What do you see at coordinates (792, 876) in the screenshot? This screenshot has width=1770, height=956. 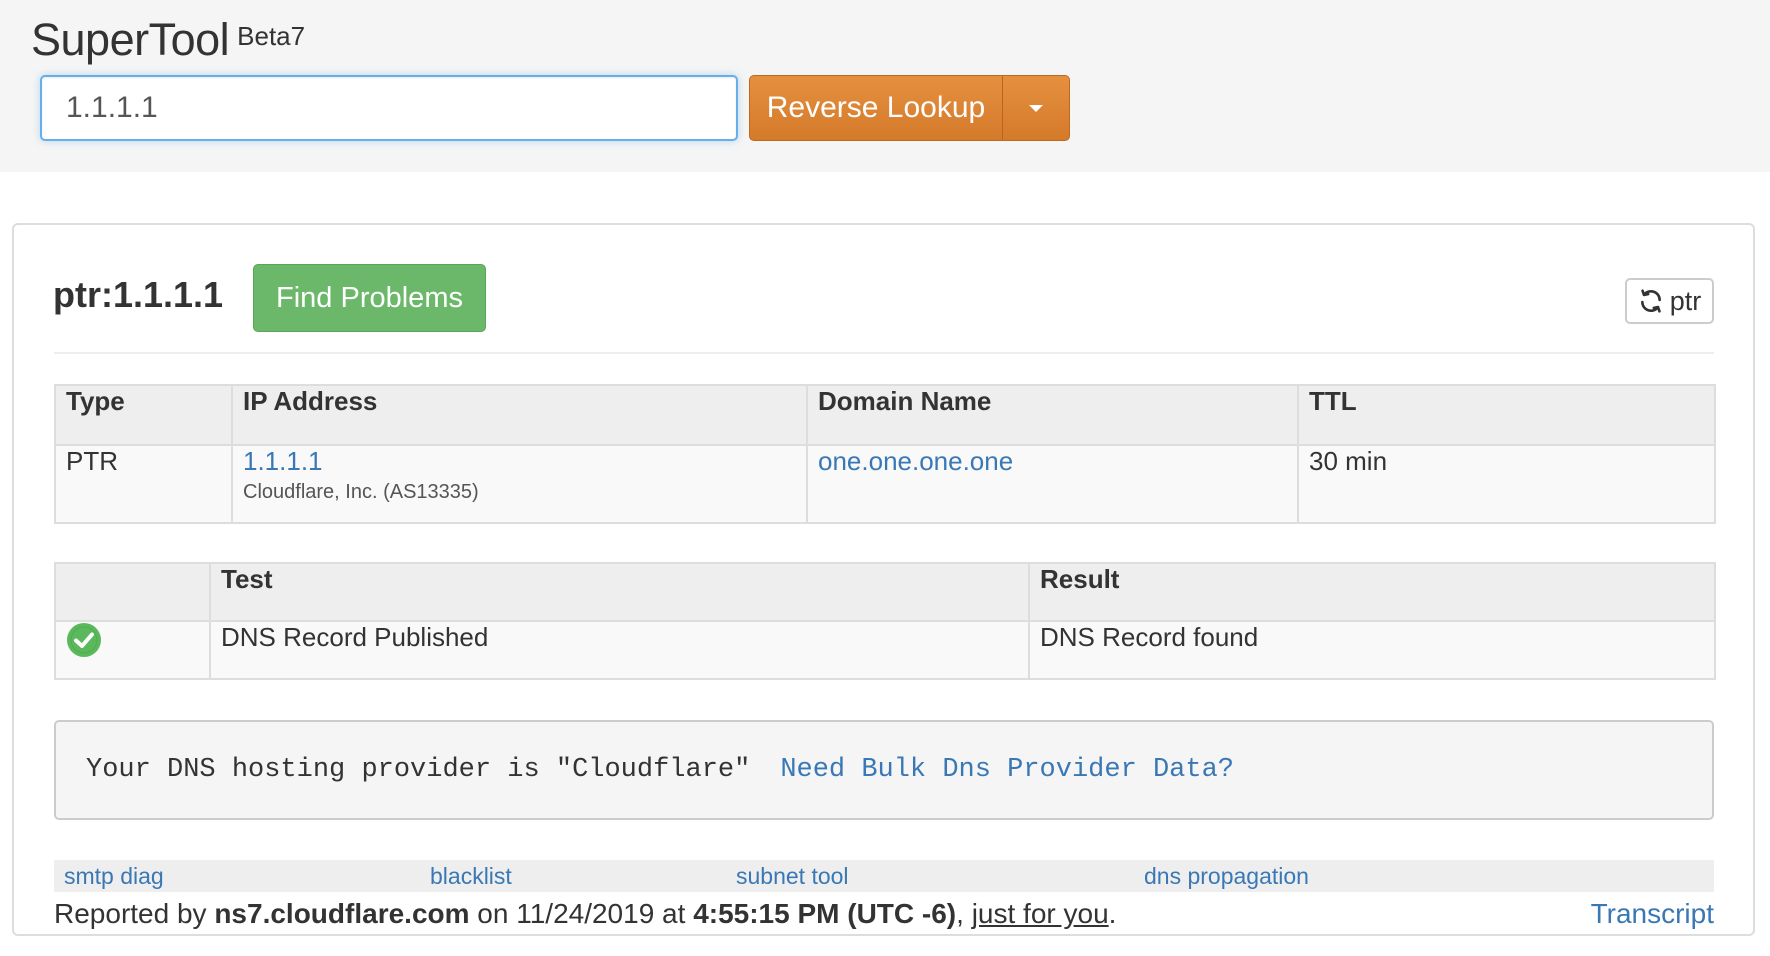 I see `subnet-tool-link: subnet tool` at bounding box center [792, 876].